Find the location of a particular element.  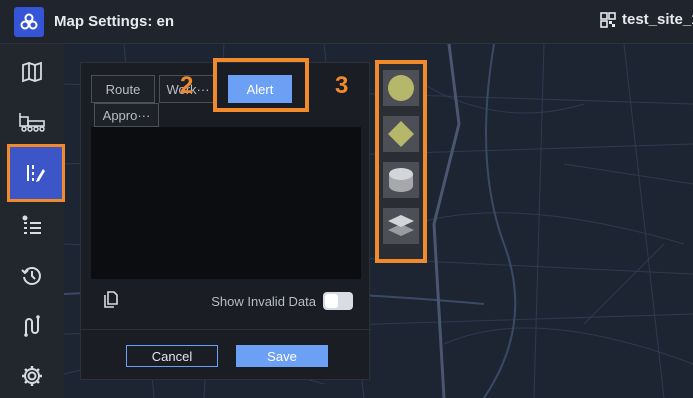

sidebar-item-list is located at coordinates (32, 226).